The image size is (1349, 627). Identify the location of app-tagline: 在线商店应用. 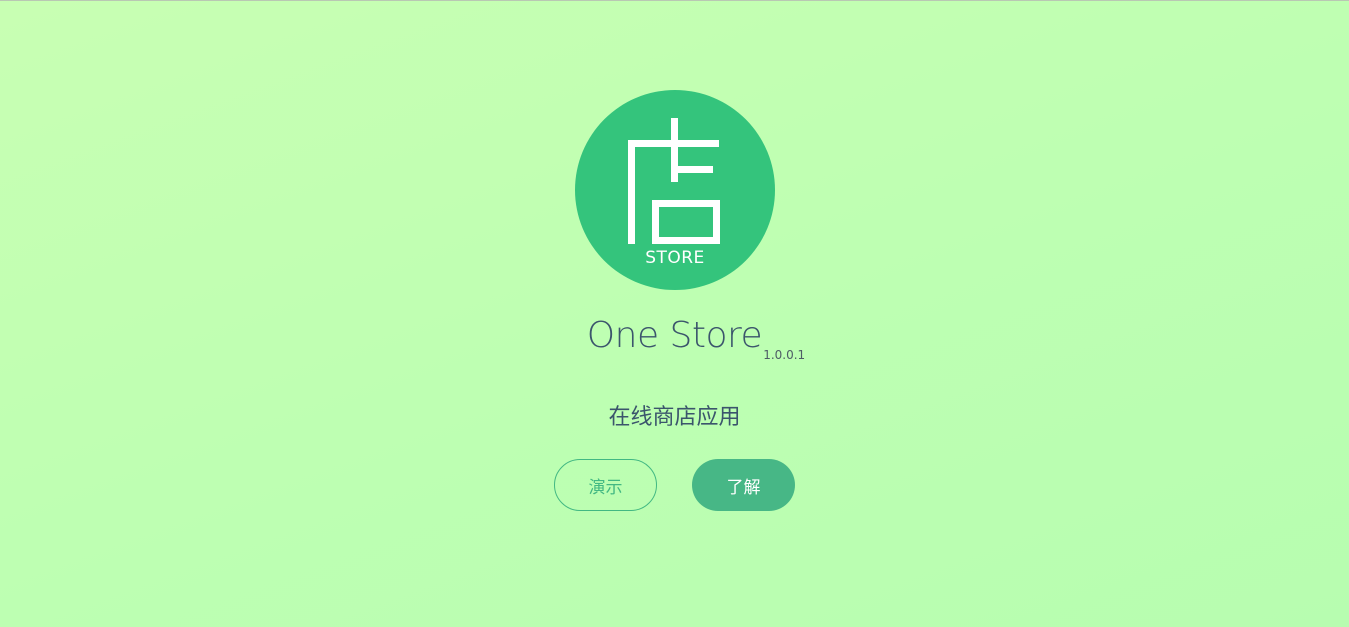
(674, 417).